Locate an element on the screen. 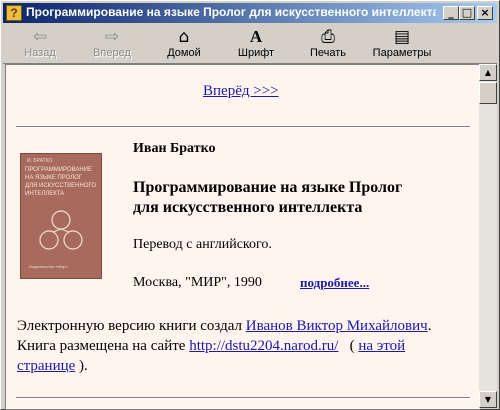 This screenshot has height=410, width=500. bottom-divider is located at coordinates (243, 398).